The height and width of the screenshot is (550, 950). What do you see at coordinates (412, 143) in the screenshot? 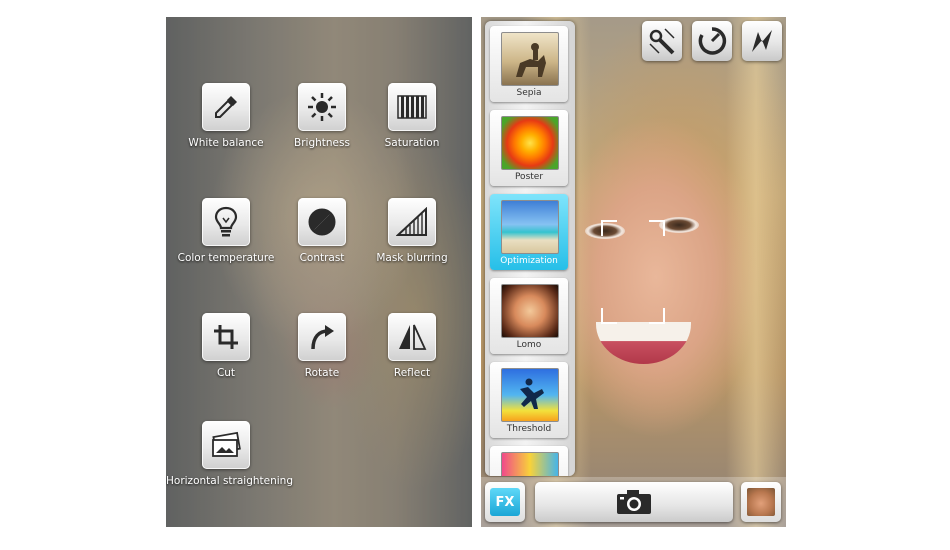
I see `tool-label: Saturation` at bounding box center [412, 143].